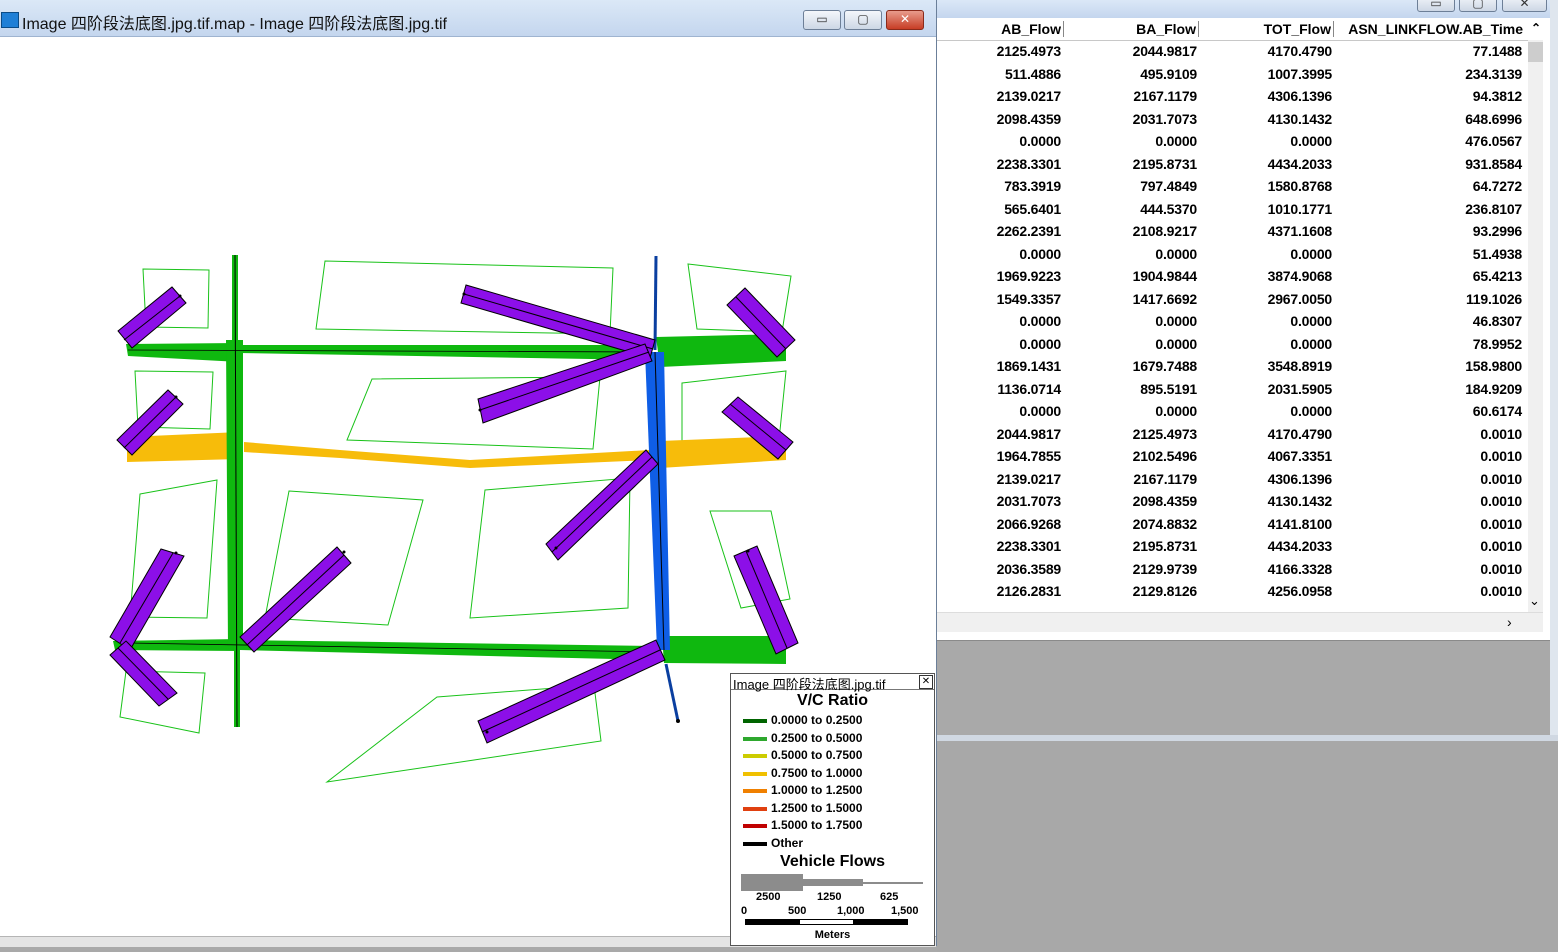  I want to click on table-cell: 2126.2831, so click(1001, 591).